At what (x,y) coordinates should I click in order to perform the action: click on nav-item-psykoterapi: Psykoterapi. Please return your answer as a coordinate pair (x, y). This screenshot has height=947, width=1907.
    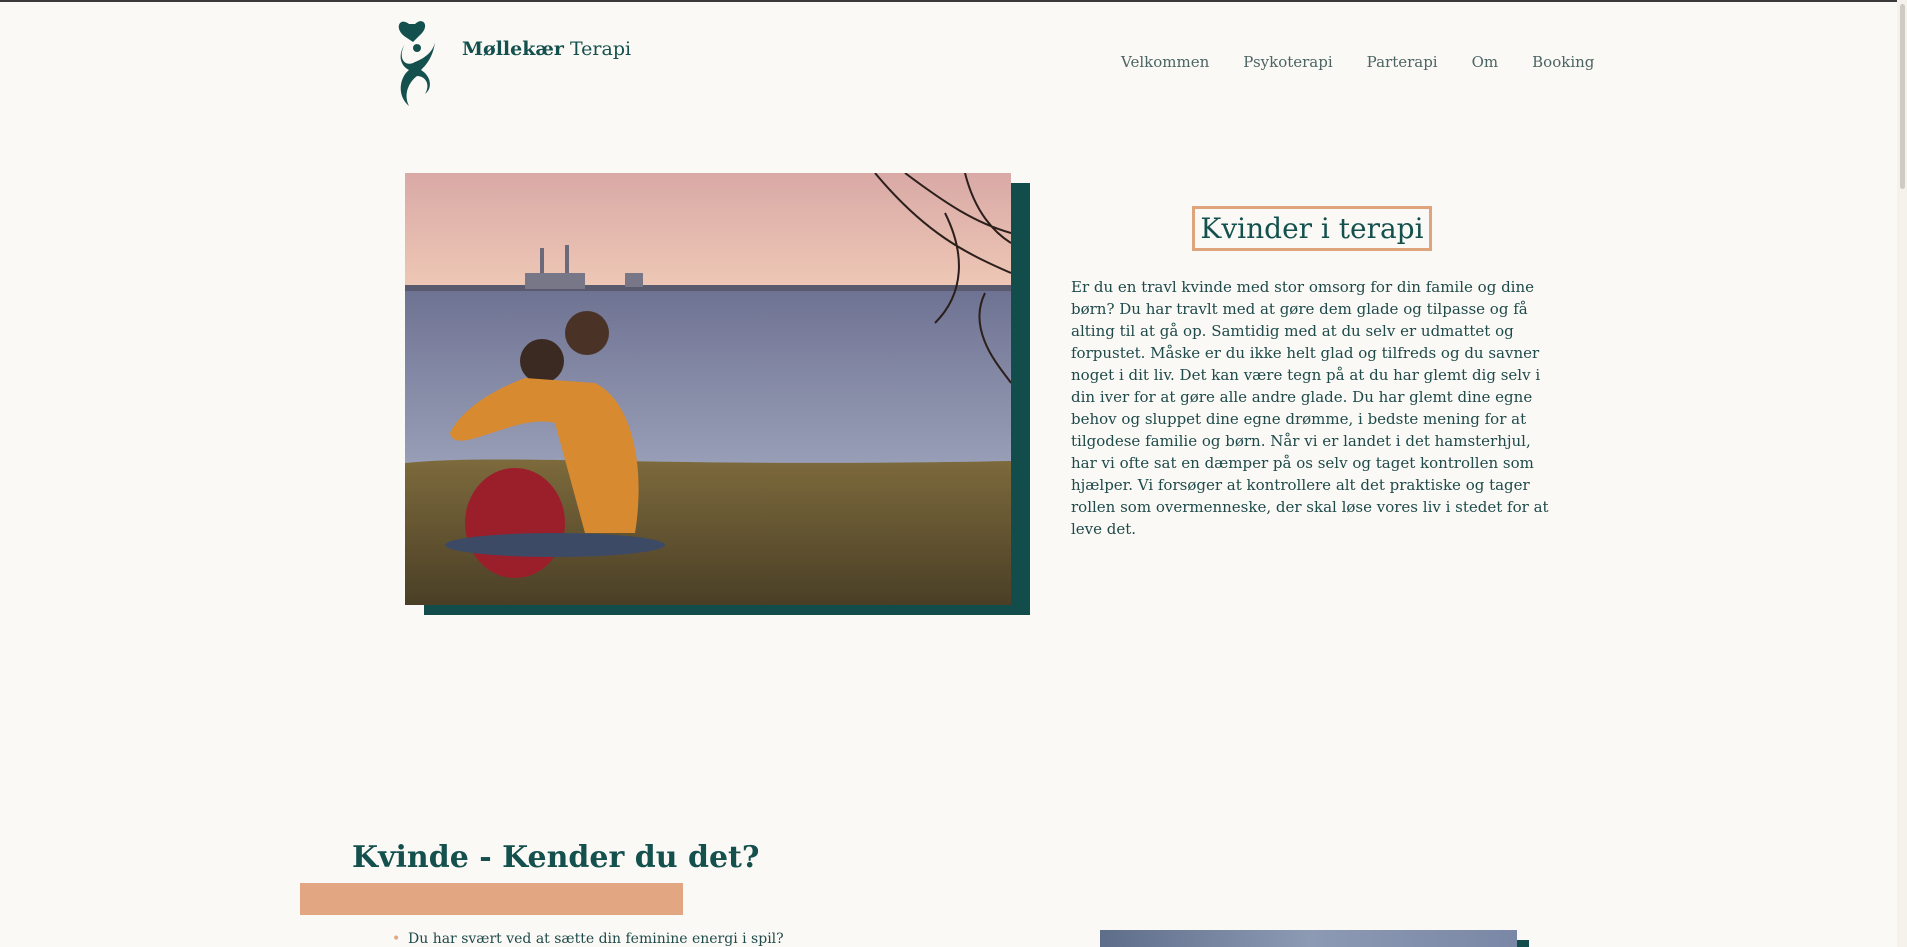
    Looking at the image, I should click on (1287, 62).